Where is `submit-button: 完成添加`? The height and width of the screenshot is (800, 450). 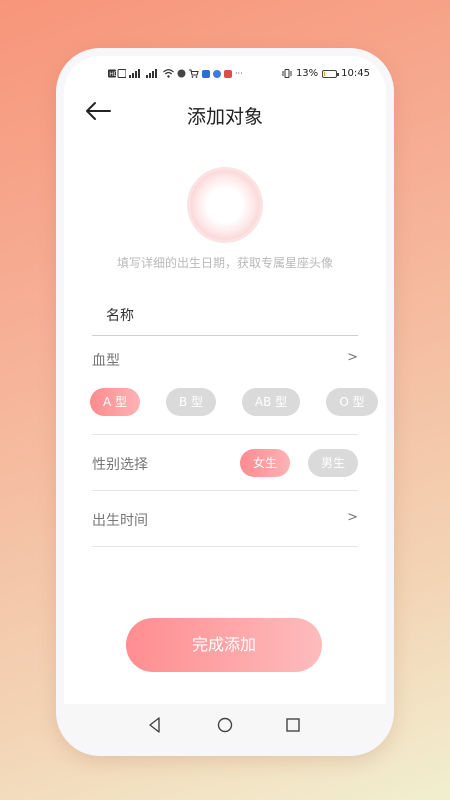
submit-button: 完成添加 is located at coordinates (224, 645).